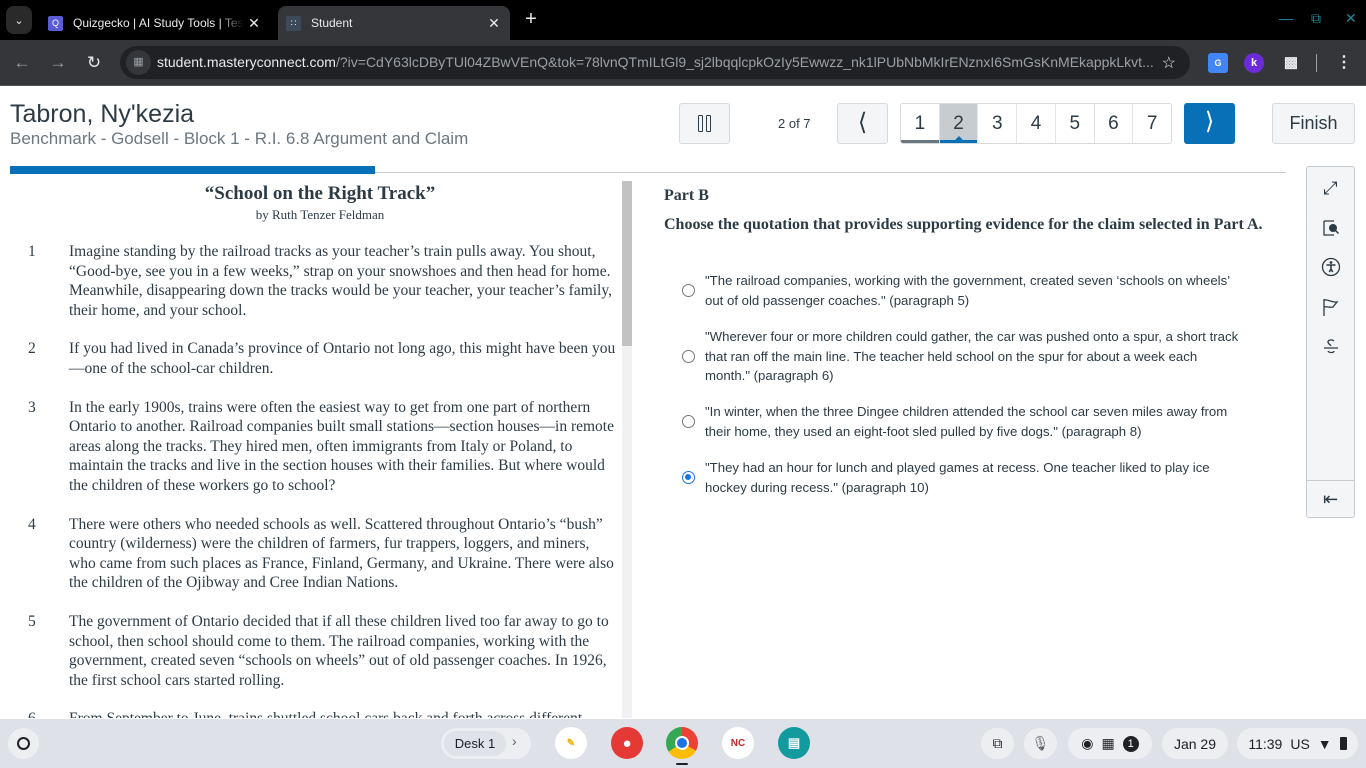  What do you see at coordinates (1110, 743) in the screenshot?
I see `status-tray: ◉ ▦ 1` at bounding box center [1110, 743].